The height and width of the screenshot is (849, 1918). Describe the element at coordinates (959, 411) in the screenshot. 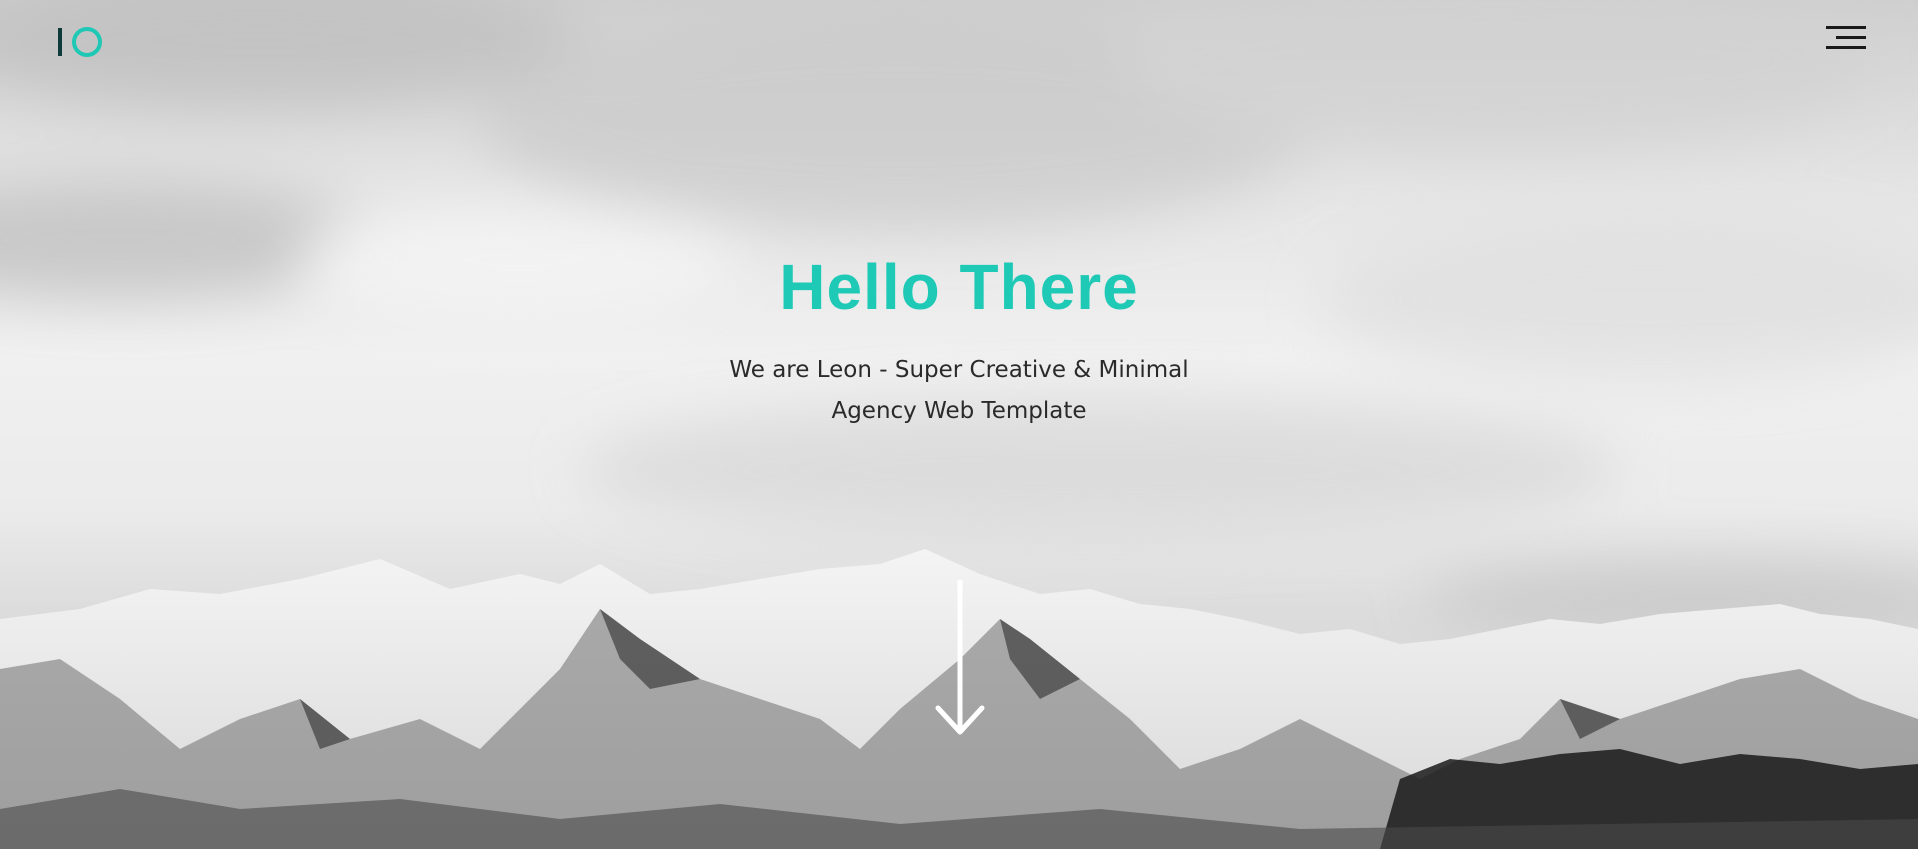

I see `hero-subtitle-line2: Agency Web Template` at that location.